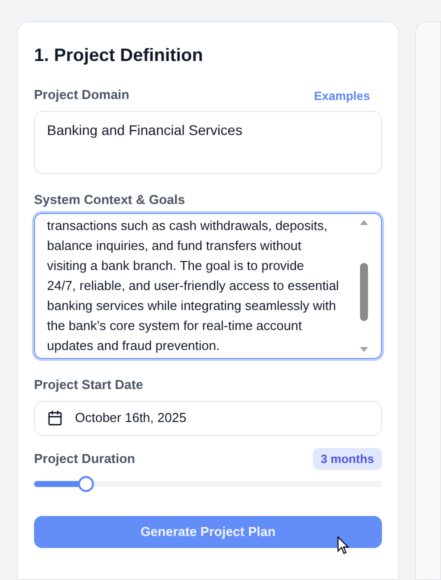 This screenshot has width=441, height=580. Describe the element at coordinates (343, 545) in the screenshot. I see `mouse-cursor-icon` at that location.